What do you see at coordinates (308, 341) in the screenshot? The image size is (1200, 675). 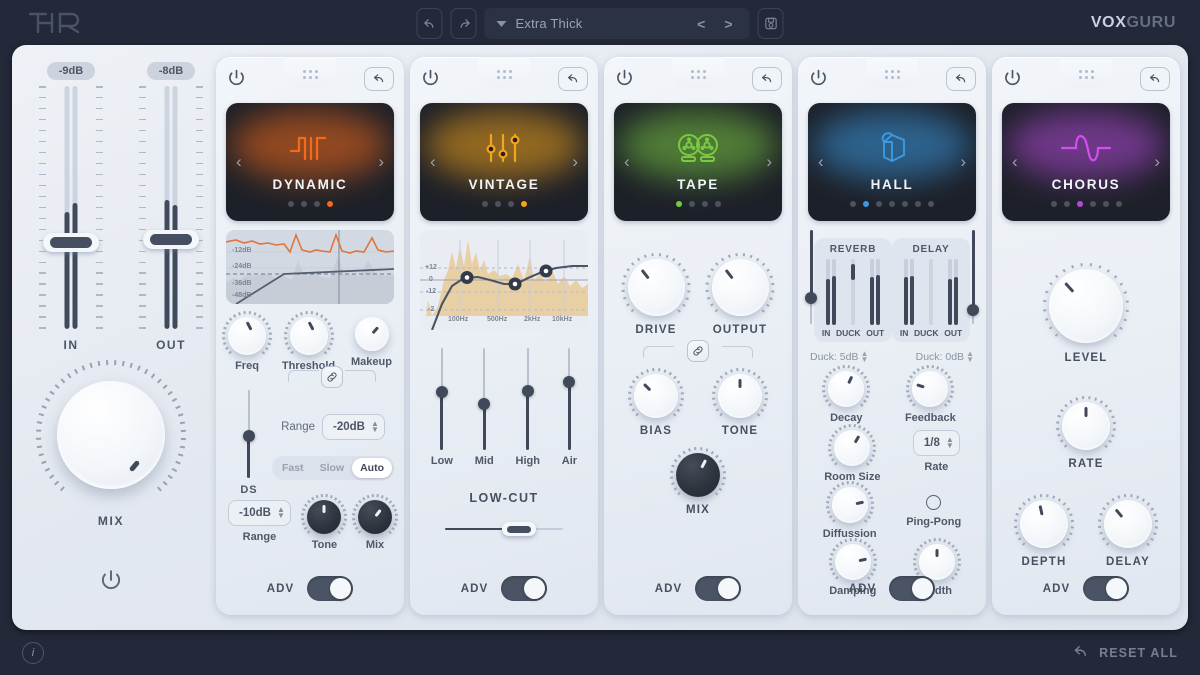 I see `knob-threshold: Threshold` at bounding box center [308, 341].